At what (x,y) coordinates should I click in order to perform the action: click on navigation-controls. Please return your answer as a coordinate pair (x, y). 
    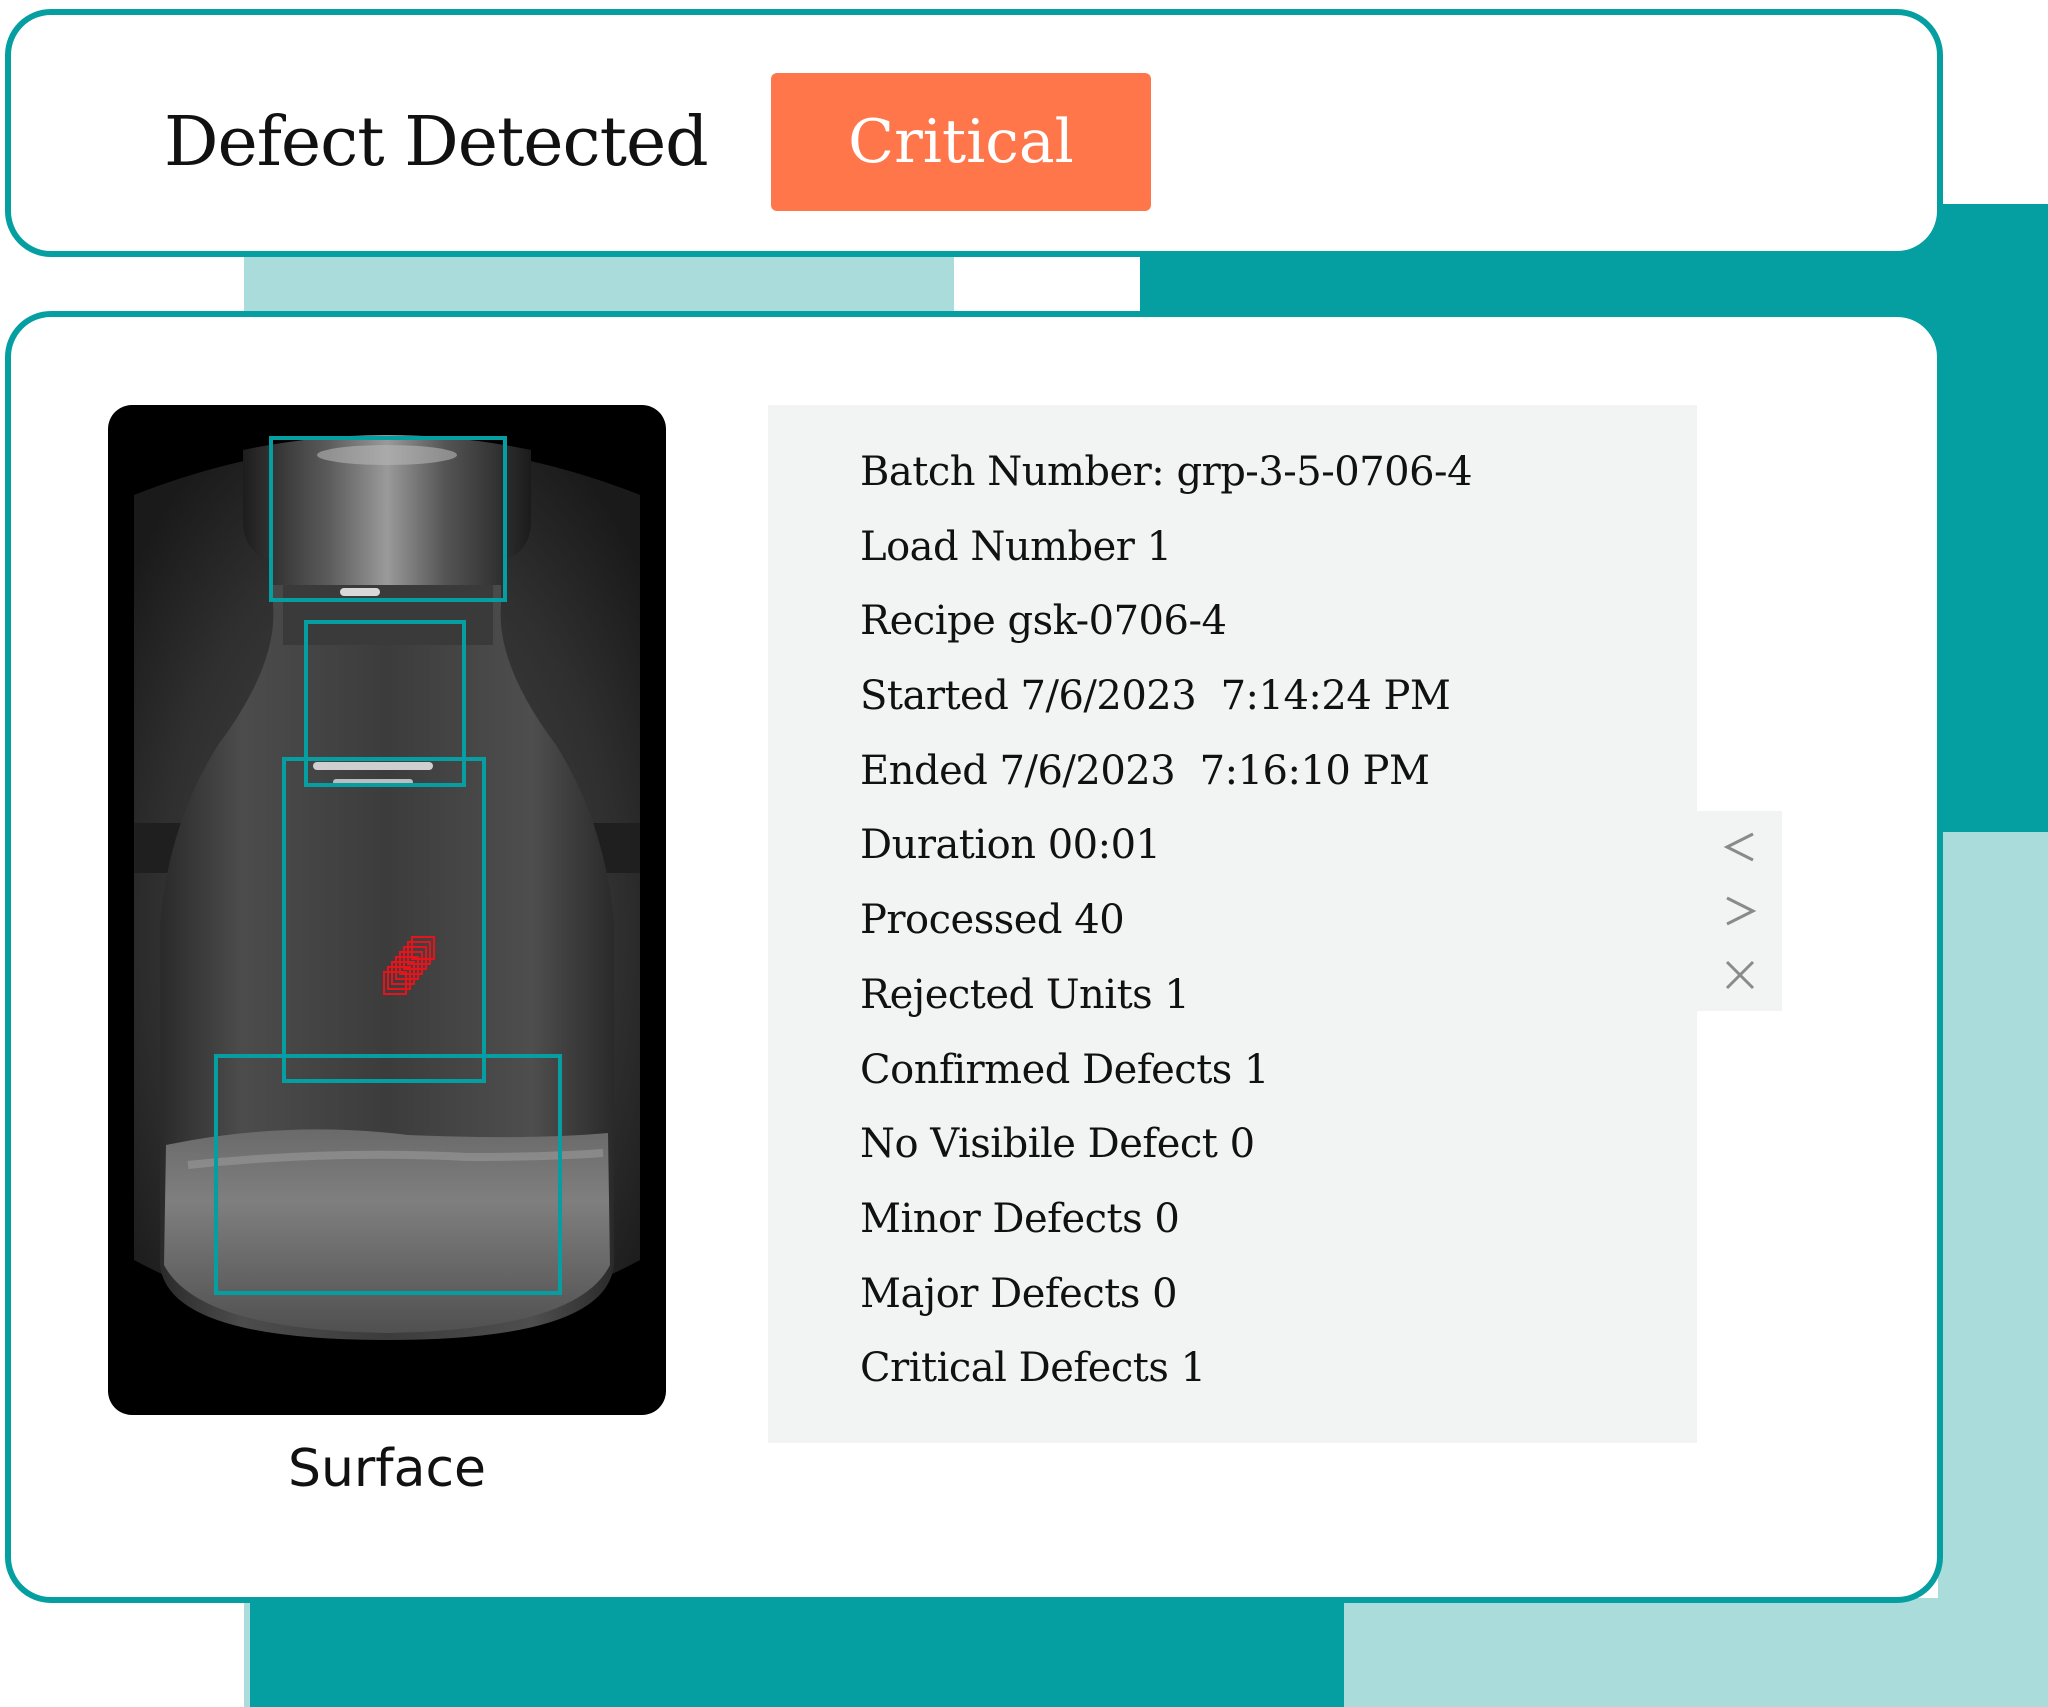
    Looking at the image, I should click on (1739, 911).